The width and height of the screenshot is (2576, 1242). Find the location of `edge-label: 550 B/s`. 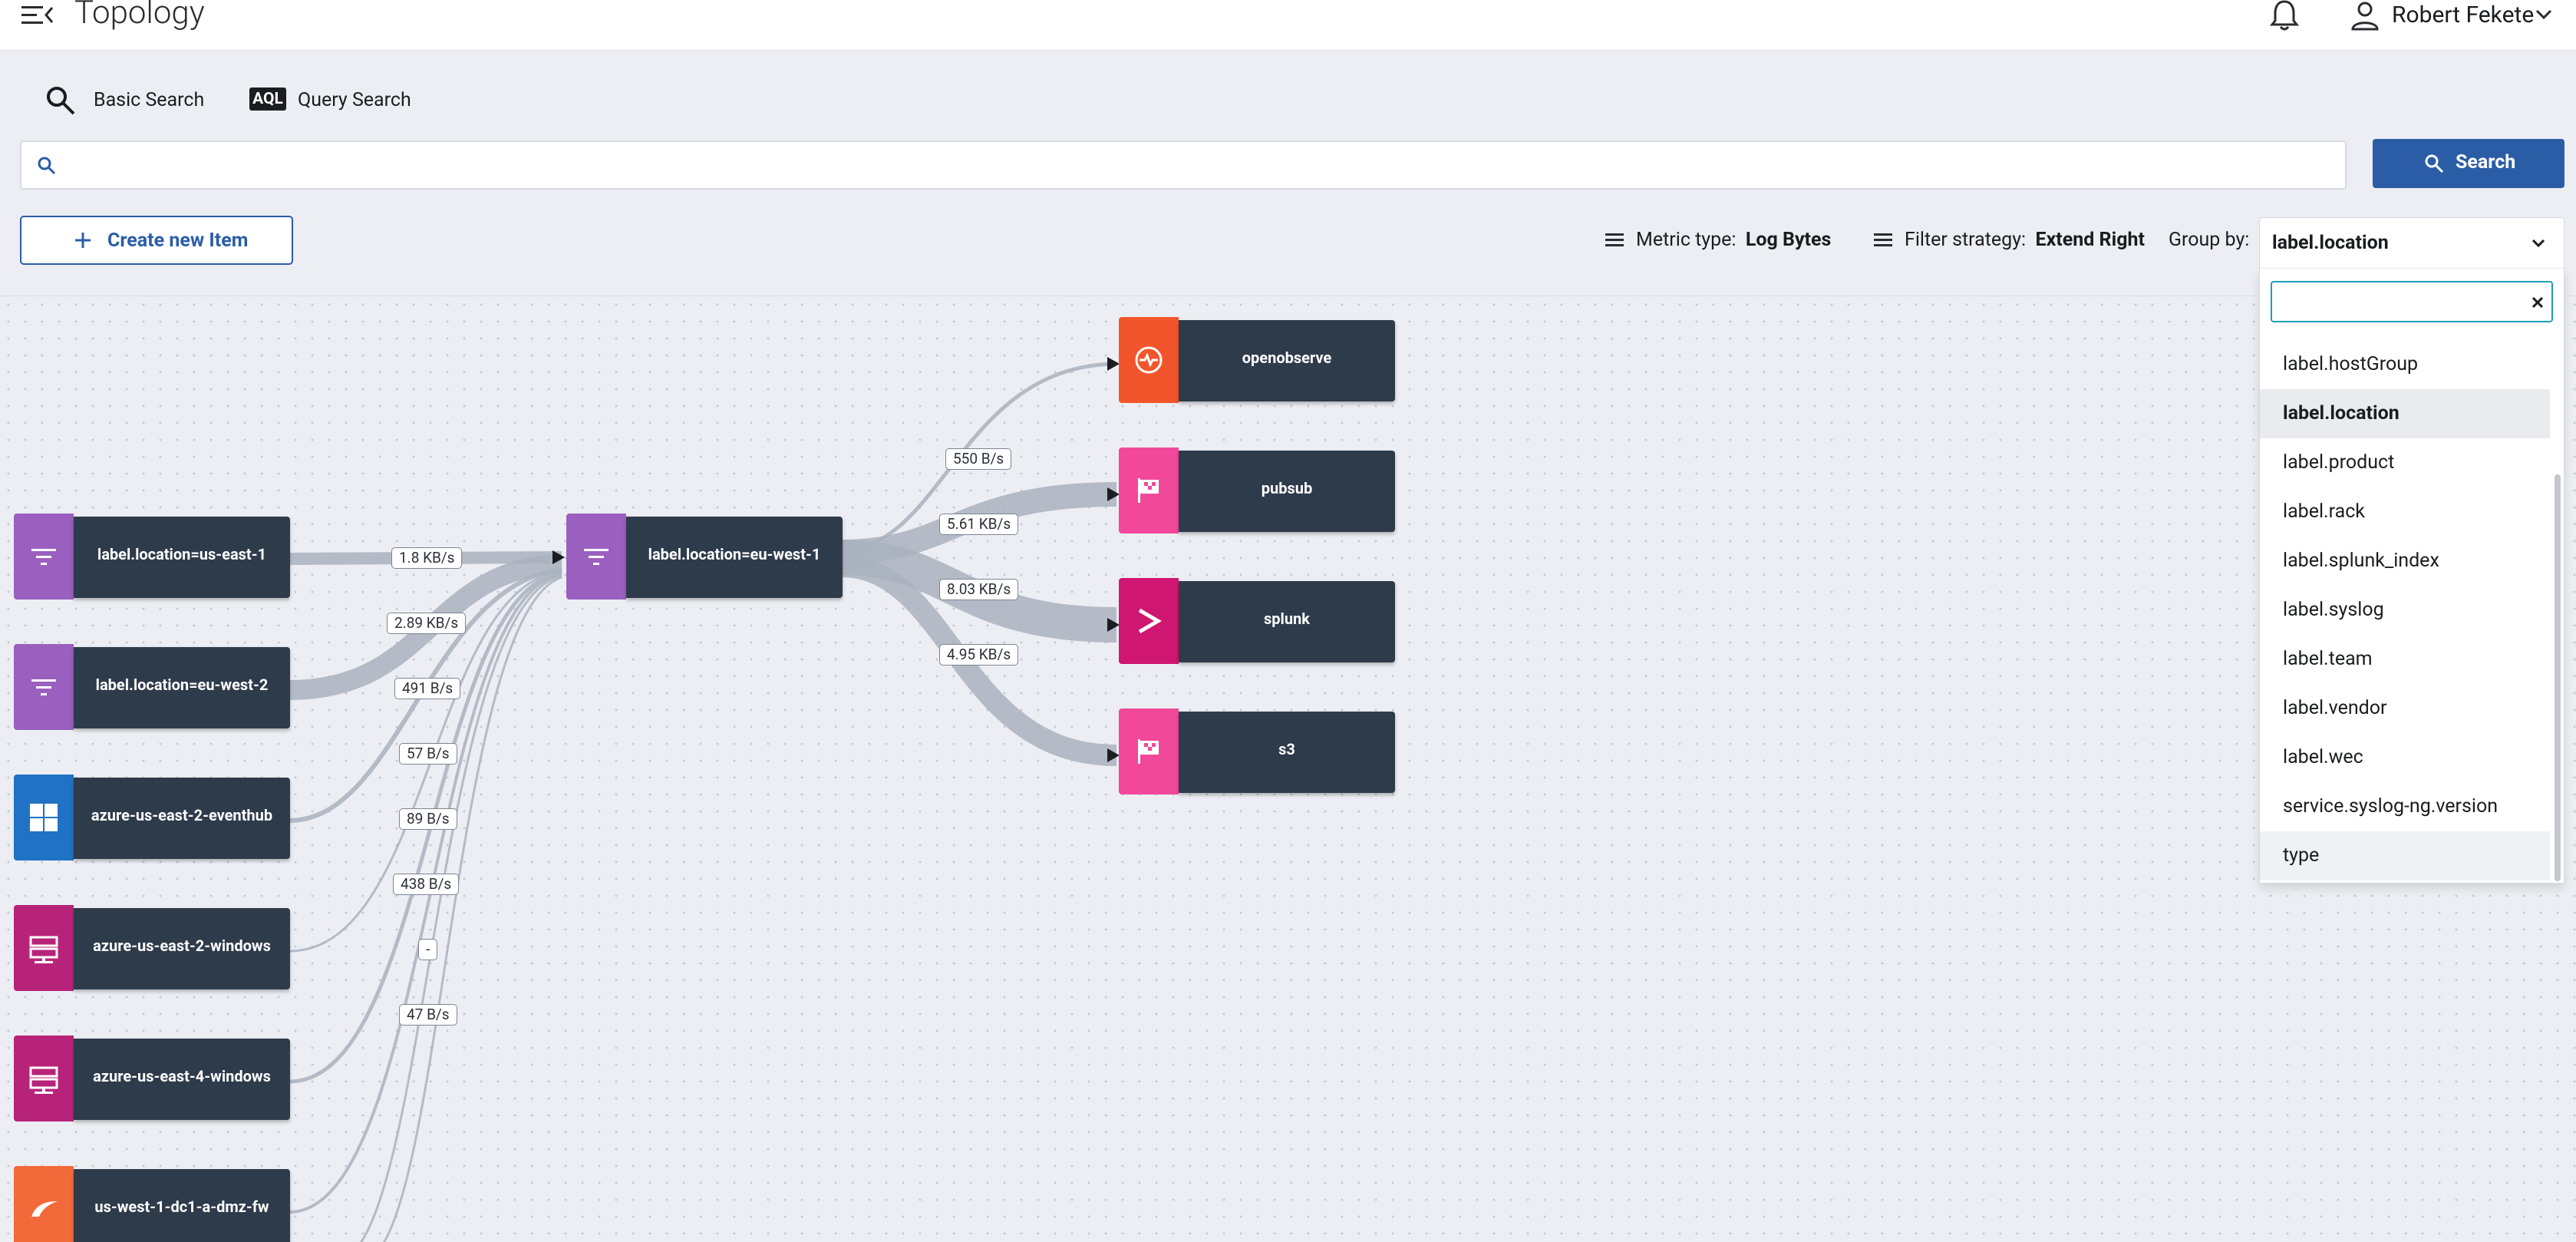

edge-label: 550 B/s is located at coordinates (978, 459).